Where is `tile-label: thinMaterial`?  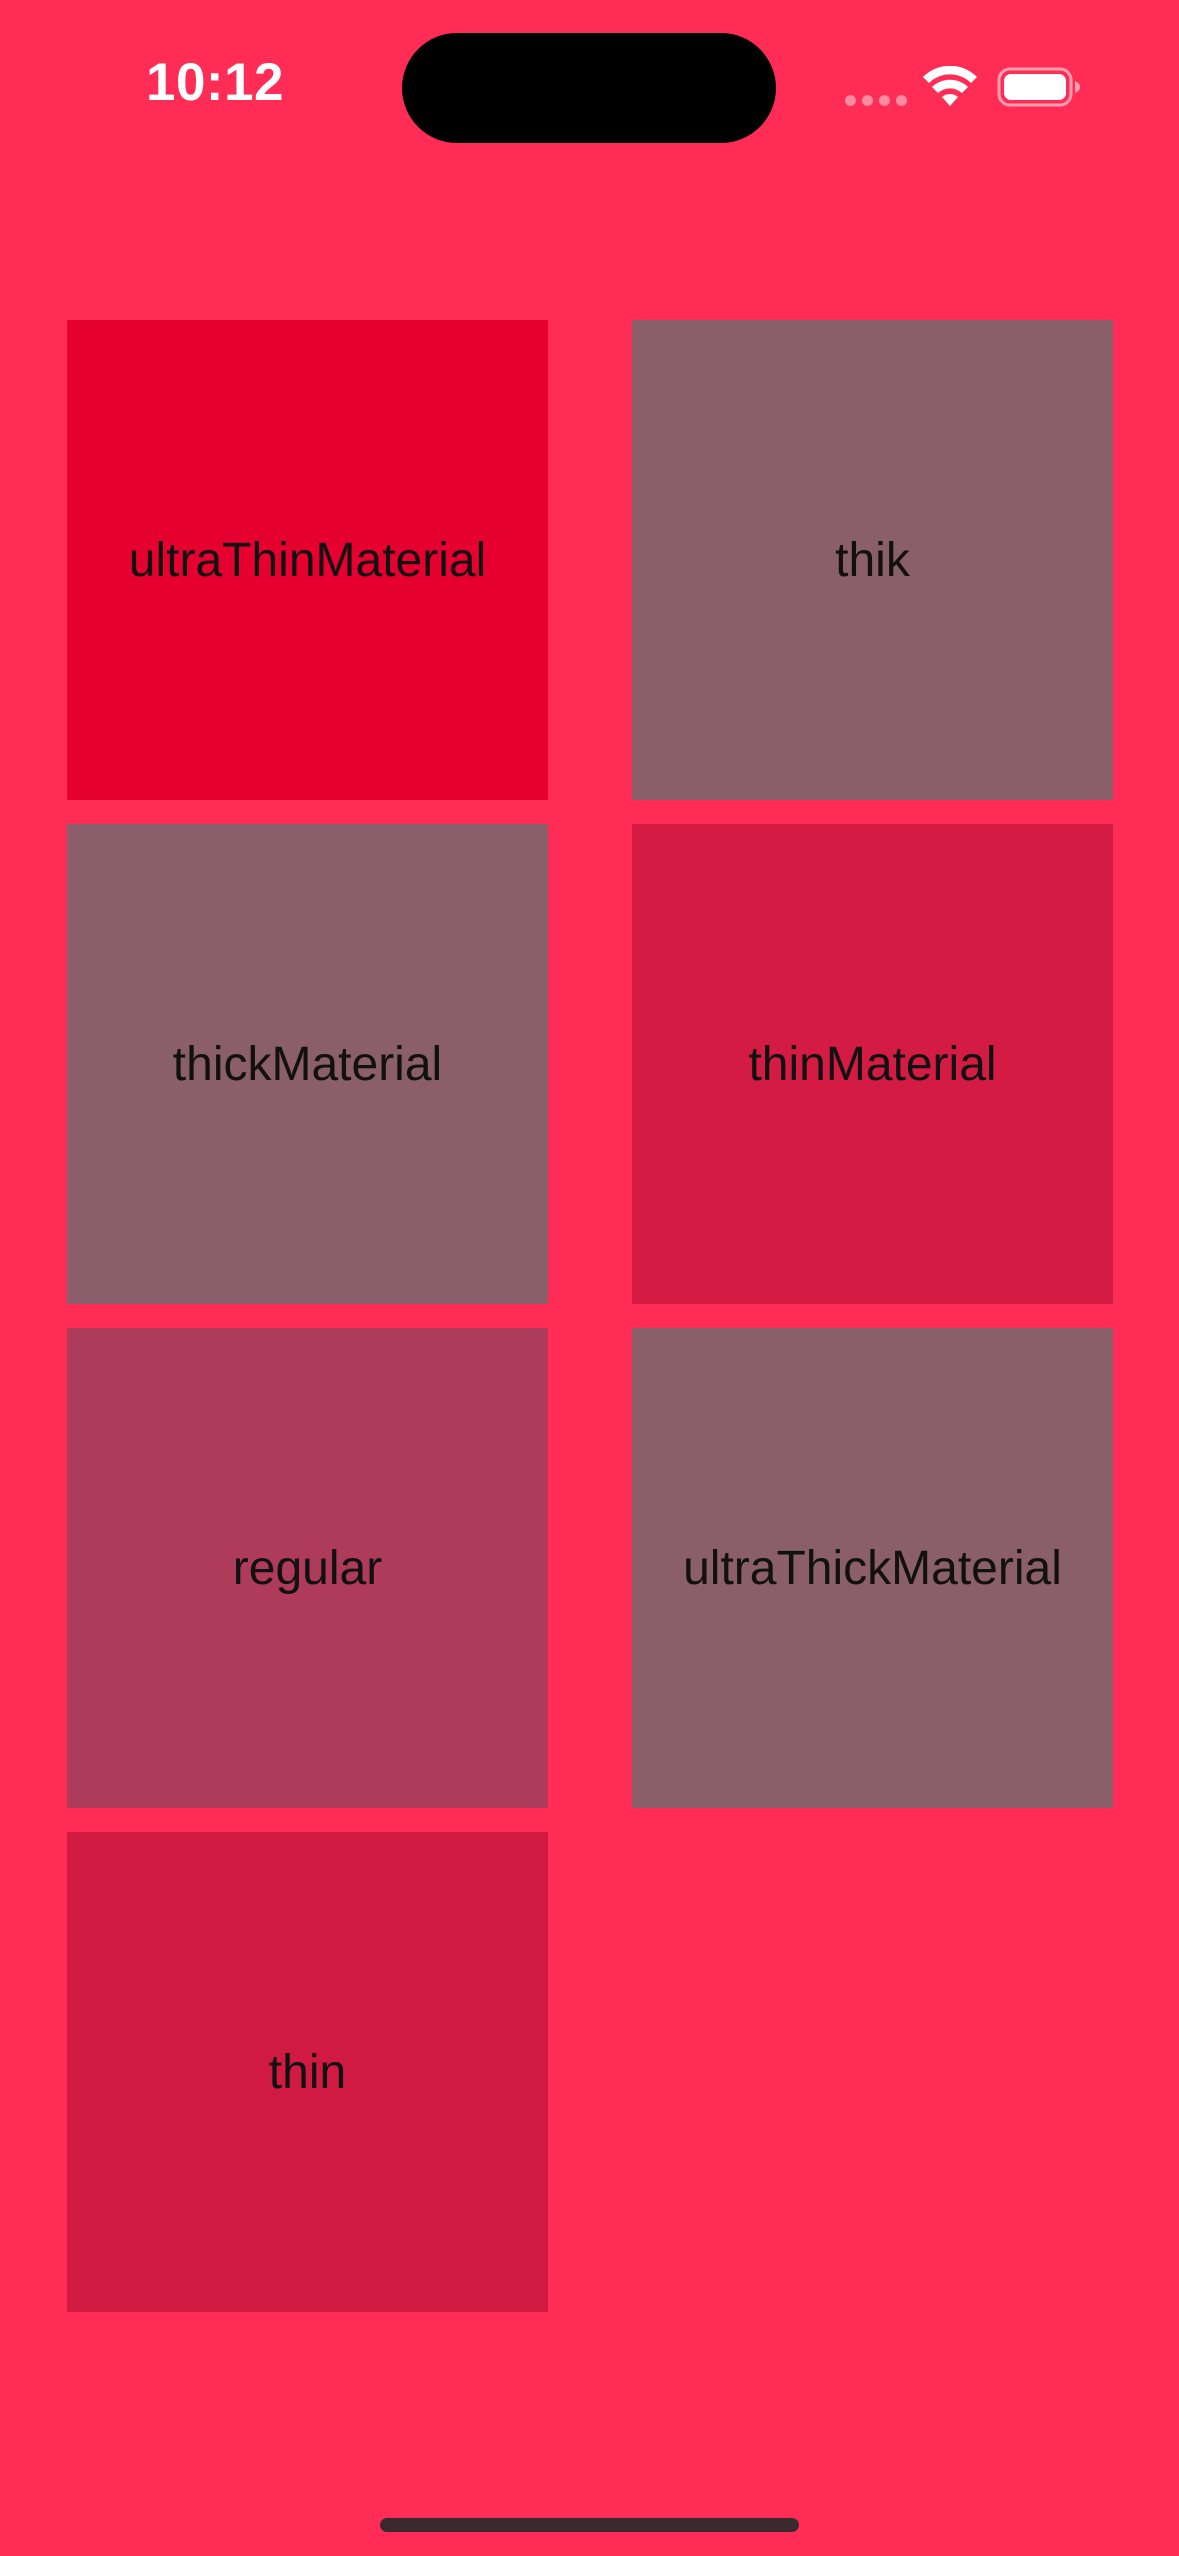 tile-label: thinMaterial is located at coordinates (872, 1064).